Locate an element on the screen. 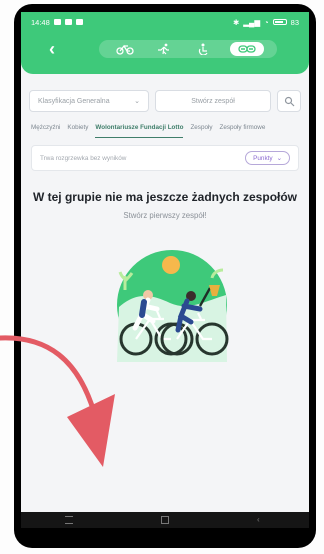 The image size is (324, 554). status-right: ✱ ▂▄▆ ◔ 83 is located at coordinates (266, 22).